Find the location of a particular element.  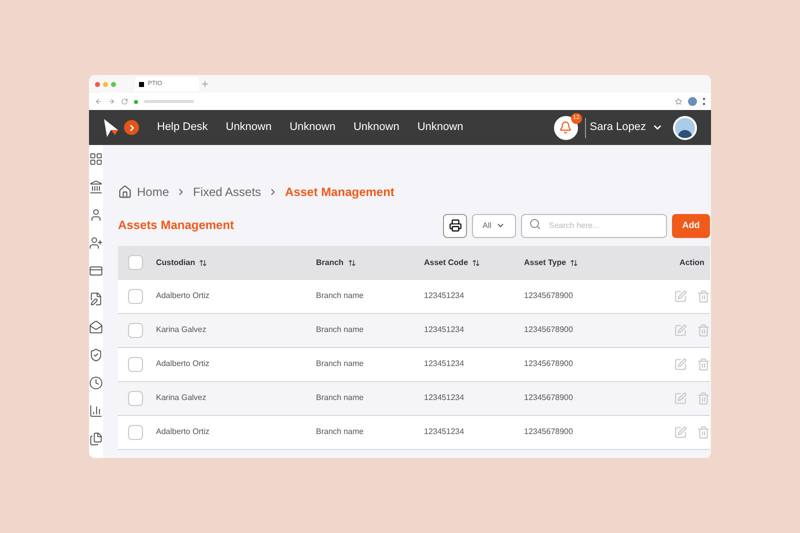

print-button is located at coordinates (455, 226).